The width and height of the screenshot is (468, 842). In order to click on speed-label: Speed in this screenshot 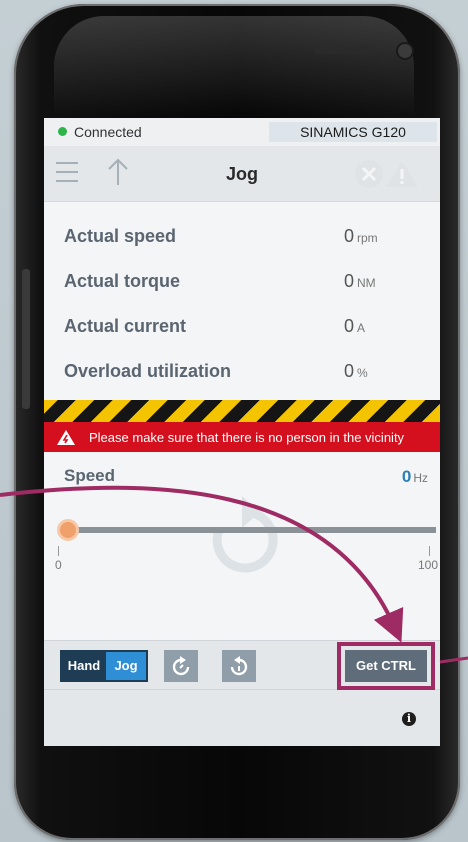, I will do `click(90, 475)`.